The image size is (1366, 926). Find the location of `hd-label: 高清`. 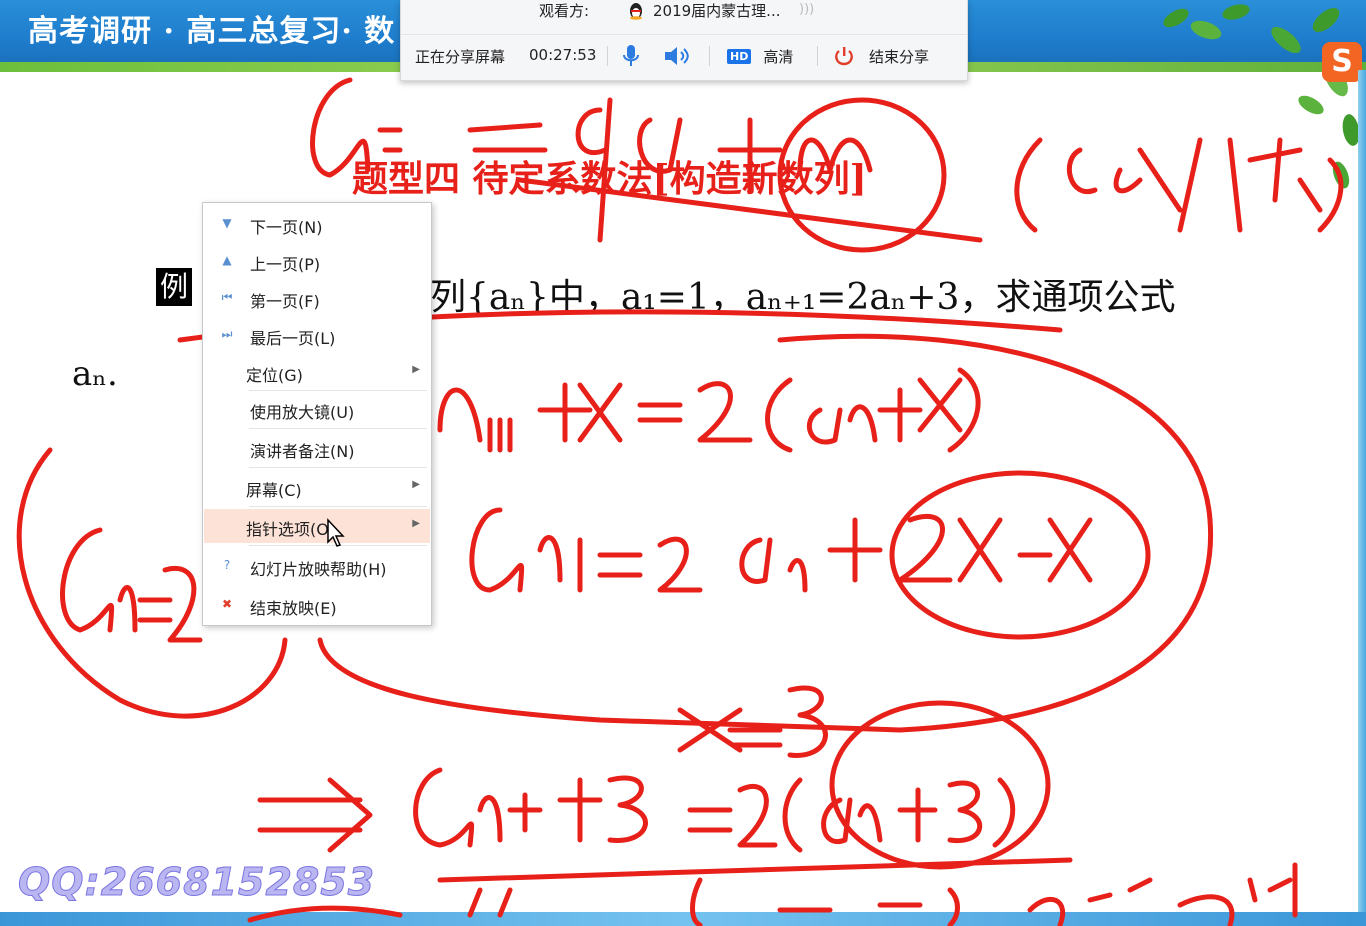

hd-label: 高清 is located at coordinates (778, 56).